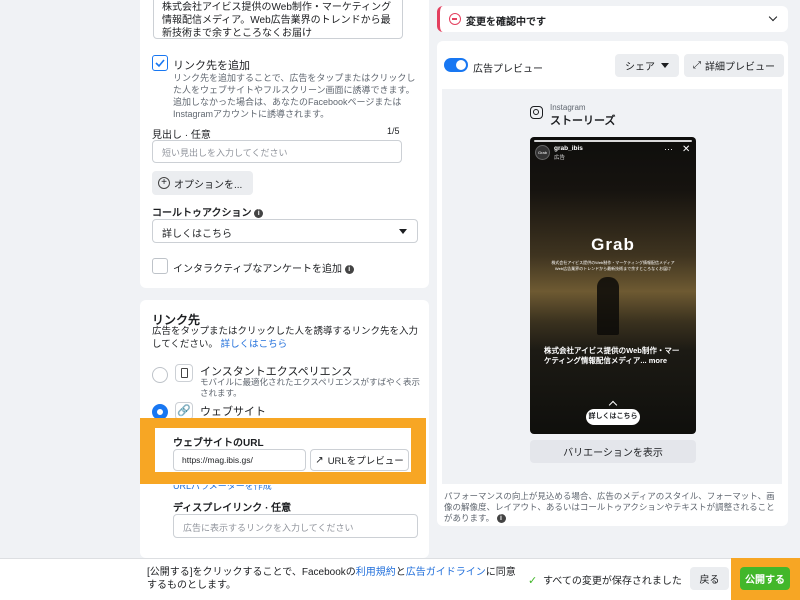  I want to click on add-link-checkbox, so click(160, 63).